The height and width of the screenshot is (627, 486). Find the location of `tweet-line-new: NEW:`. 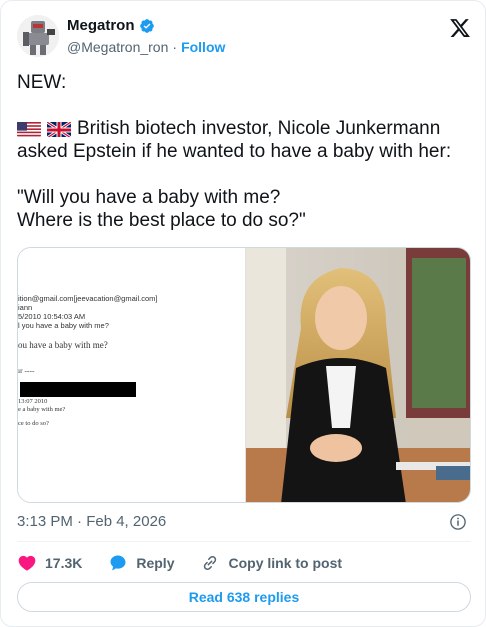

tweet-line-new: NEW: is located at coordinates (42, 82).